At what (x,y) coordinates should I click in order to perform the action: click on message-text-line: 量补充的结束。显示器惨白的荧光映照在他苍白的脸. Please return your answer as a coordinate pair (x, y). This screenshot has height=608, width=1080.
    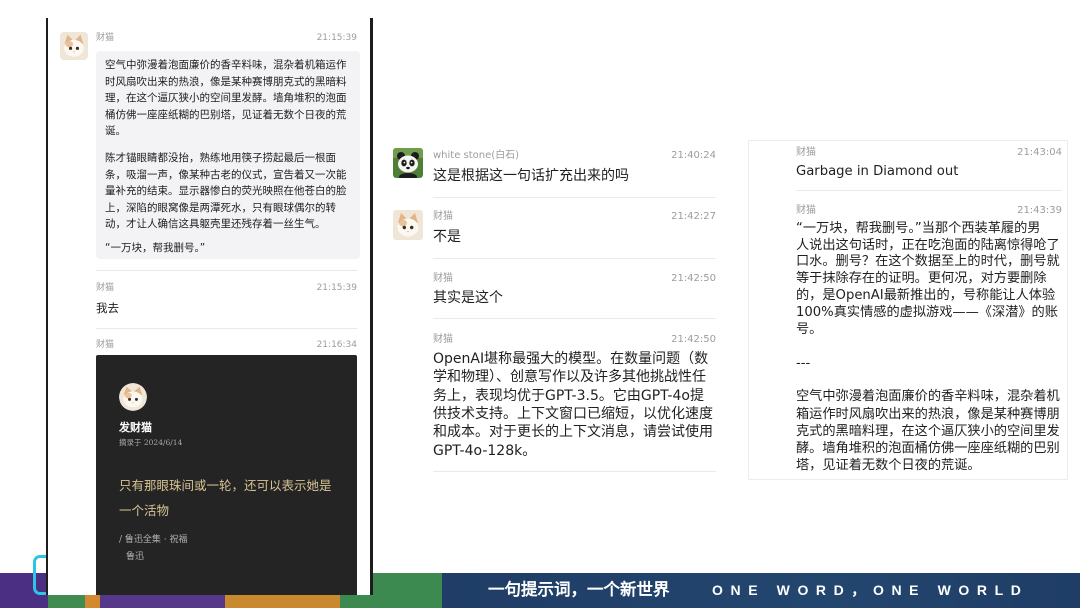
    Looking at the image, I should click on (226, 191).